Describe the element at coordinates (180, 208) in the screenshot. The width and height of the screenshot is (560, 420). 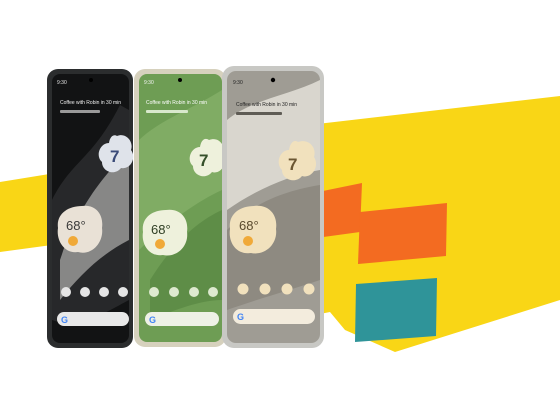
I see `phone-lemongrass: 9:30 Coffee with Robin in 30 min 7 68° G` at that location.